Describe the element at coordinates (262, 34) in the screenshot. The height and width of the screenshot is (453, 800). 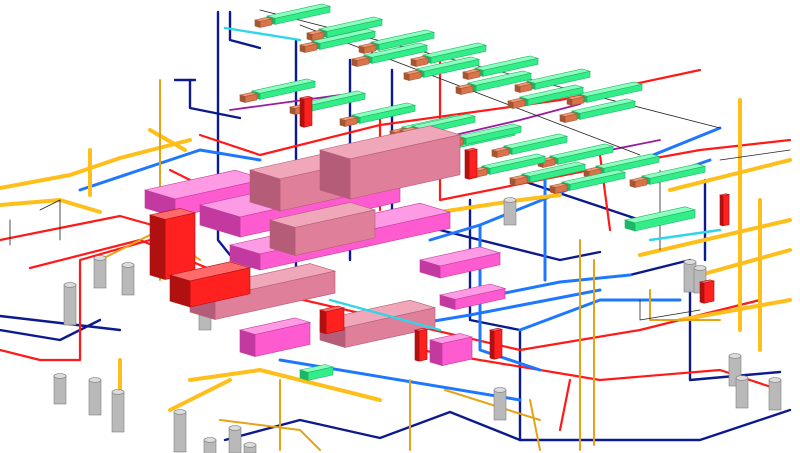
I see `cyan-pipe` at that location.